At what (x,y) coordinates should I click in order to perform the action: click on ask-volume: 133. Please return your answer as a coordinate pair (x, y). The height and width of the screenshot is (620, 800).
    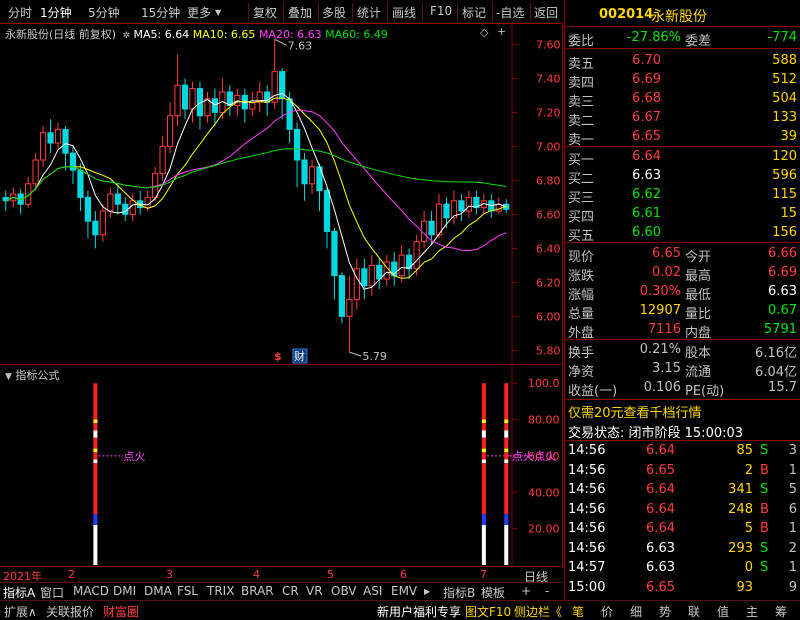
    Looking at the image, I should click on (784, 117).